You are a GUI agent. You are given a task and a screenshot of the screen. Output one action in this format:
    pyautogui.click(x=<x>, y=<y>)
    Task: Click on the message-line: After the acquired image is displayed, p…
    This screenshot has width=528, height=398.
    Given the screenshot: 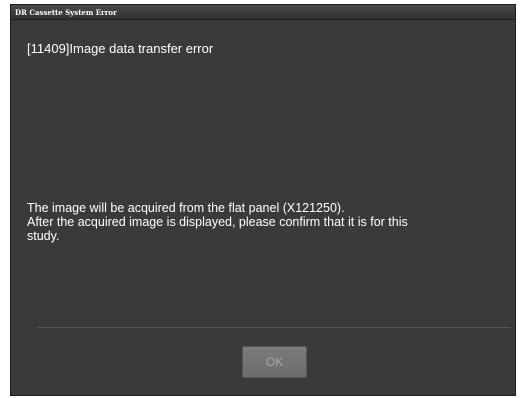 What is the action you would take?
    pyautogui.click(x=217, y=222)
    